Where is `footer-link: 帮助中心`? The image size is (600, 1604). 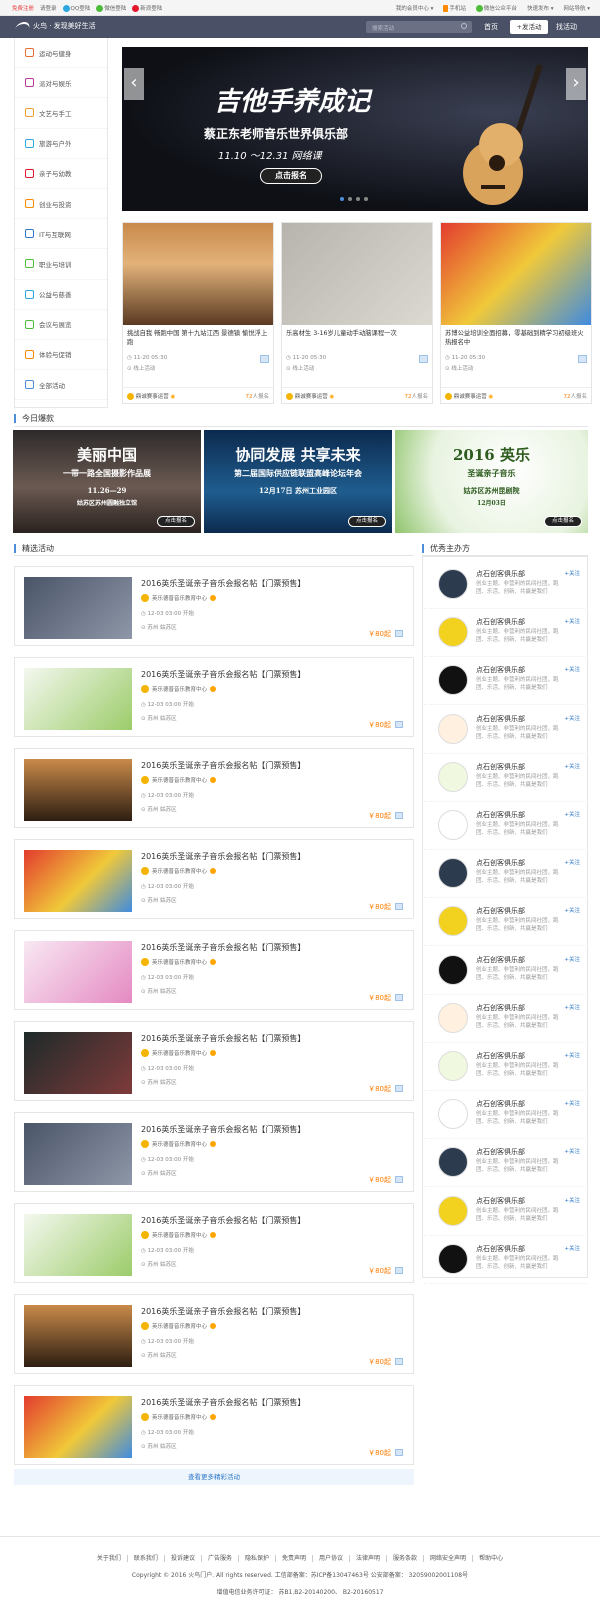 footer-link: 帮助中心 is located at coordinates (491, 1558).